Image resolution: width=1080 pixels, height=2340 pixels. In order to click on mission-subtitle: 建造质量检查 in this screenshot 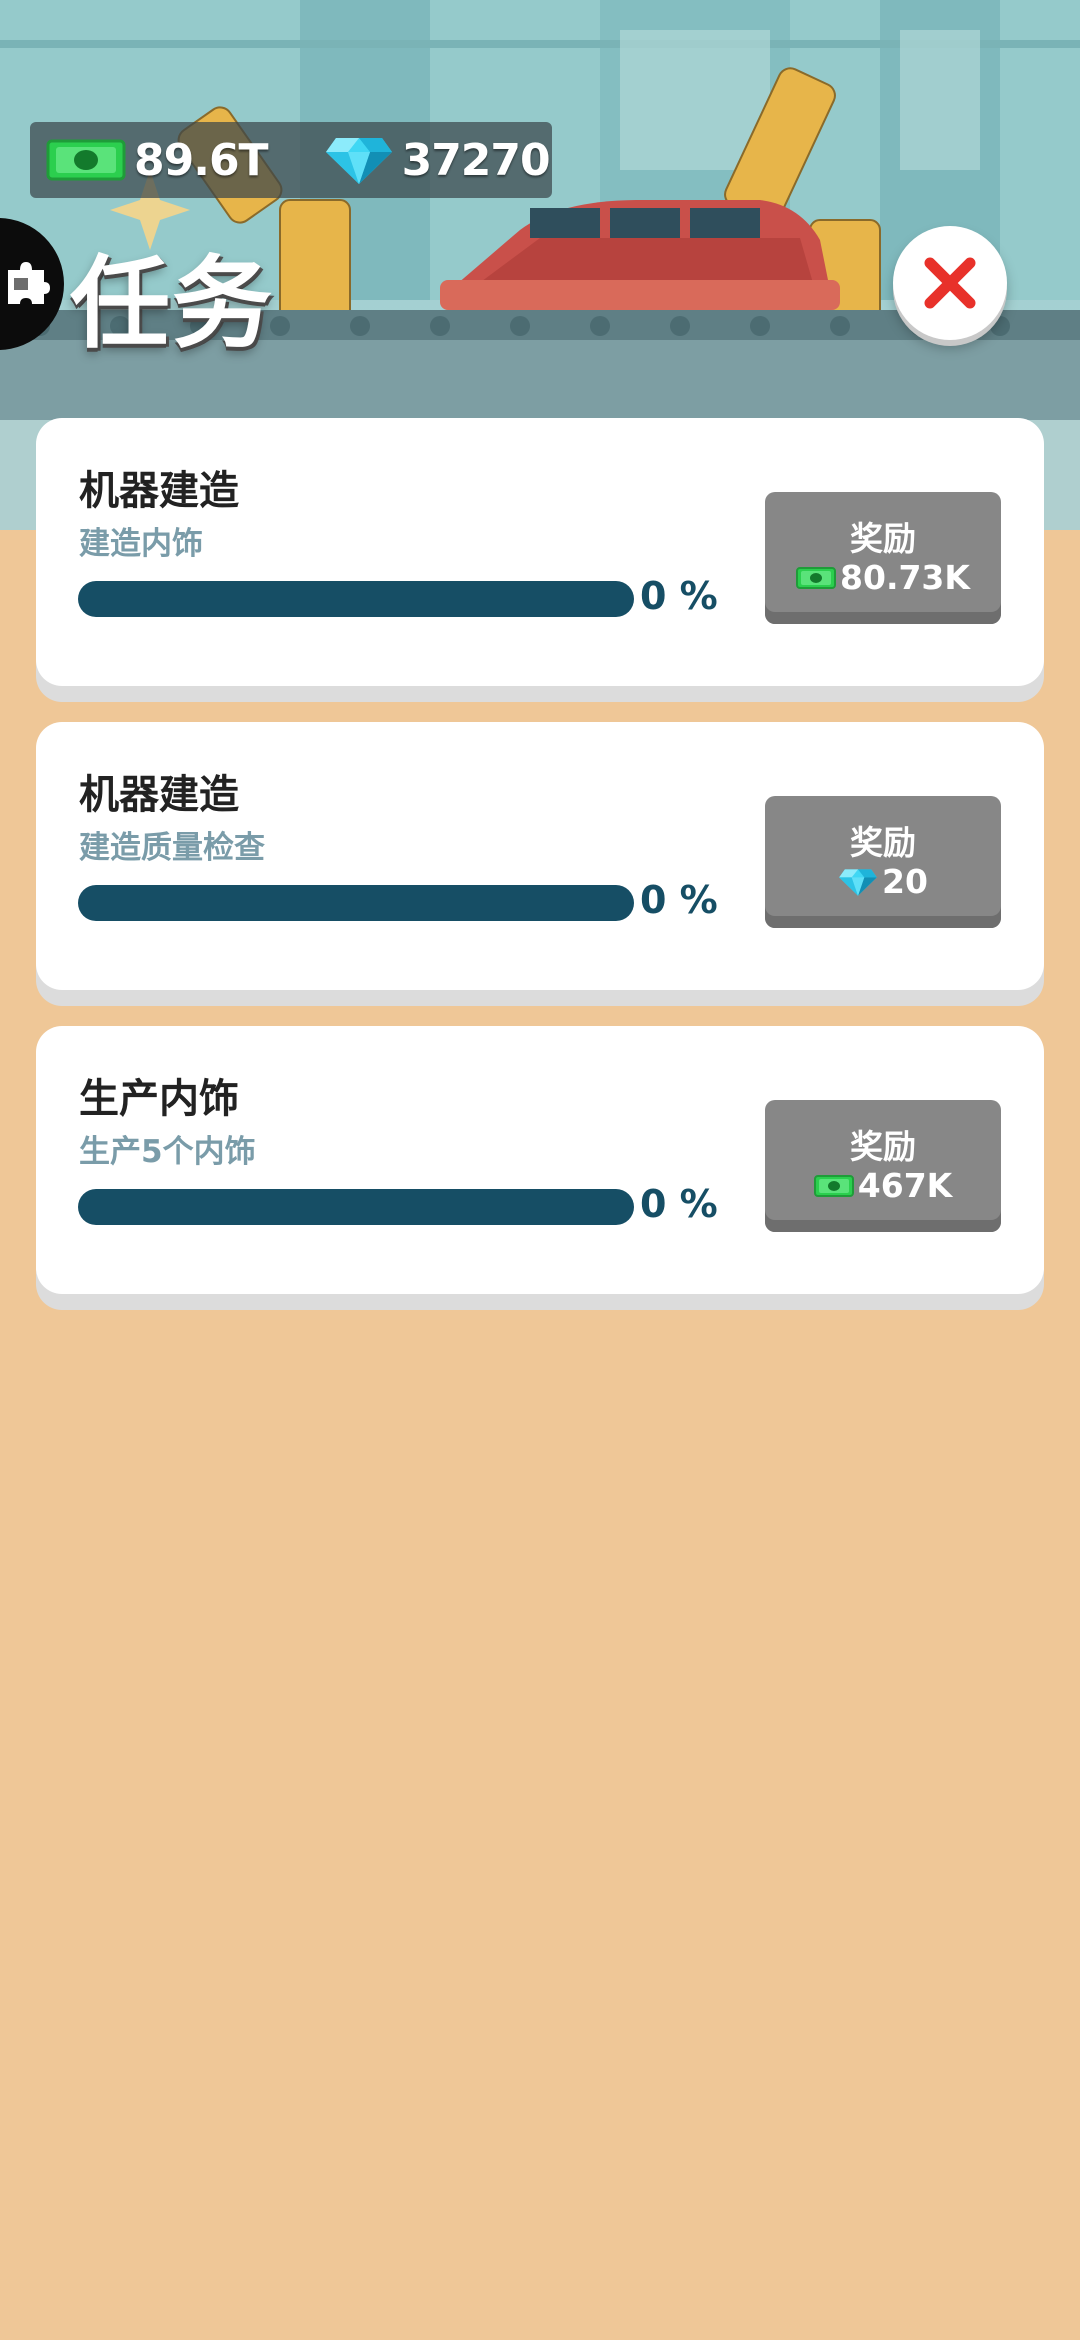, I will do `click(172, 848)`.